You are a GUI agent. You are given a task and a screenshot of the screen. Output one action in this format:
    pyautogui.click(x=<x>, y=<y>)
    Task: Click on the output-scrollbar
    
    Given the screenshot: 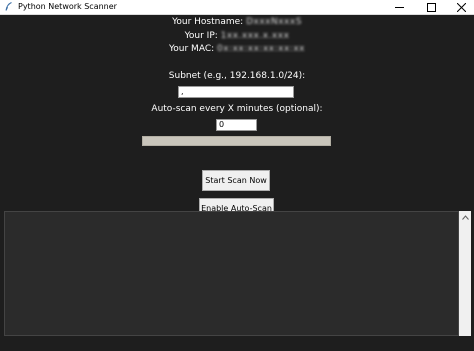 What is the action you would take?
    pyautogui.click(x=465, y=273)
    